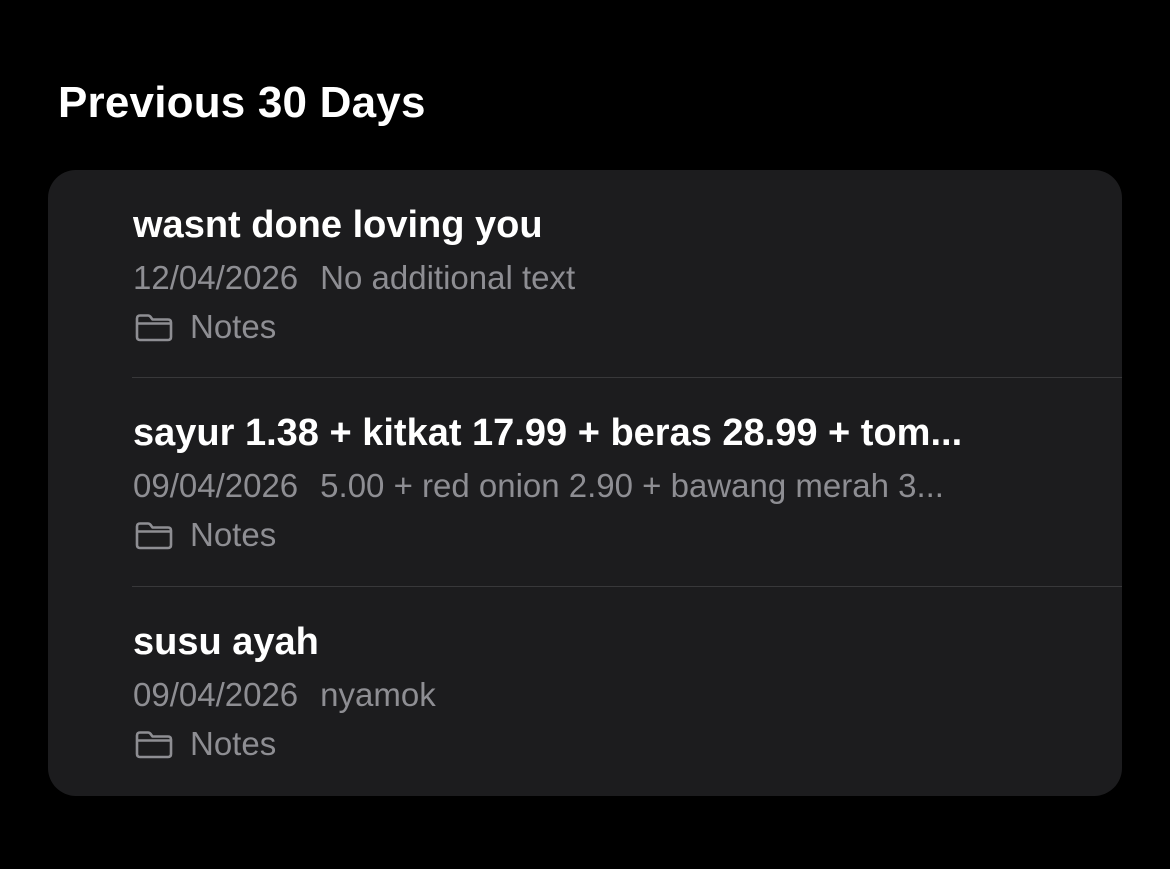 The image size is (1170, 869). What do you see at coordinates (338, 225) in the screenshot?
I see `note-title: wasnt done loving you` at bounding box center [338, 225].